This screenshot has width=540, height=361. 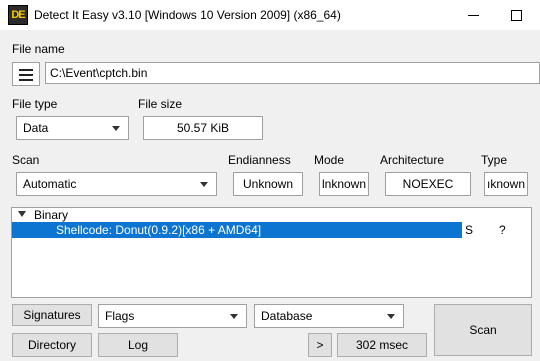 What do you see at coordinates (72, 128) in the screenshot?
I see `file-type-select: Data` at bounding box center [72, 128].